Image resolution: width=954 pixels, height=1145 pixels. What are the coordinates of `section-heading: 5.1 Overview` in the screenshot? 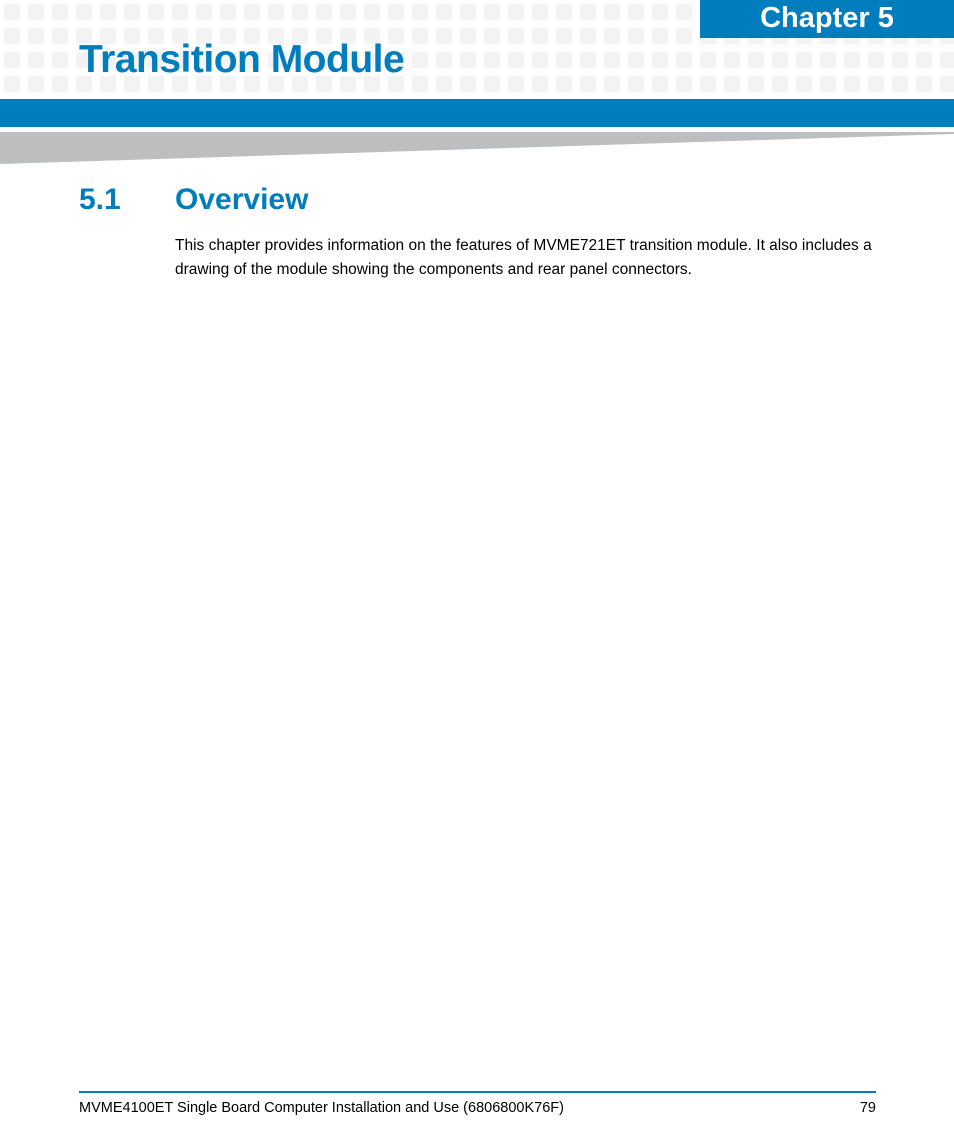 It's located at (193, 200).